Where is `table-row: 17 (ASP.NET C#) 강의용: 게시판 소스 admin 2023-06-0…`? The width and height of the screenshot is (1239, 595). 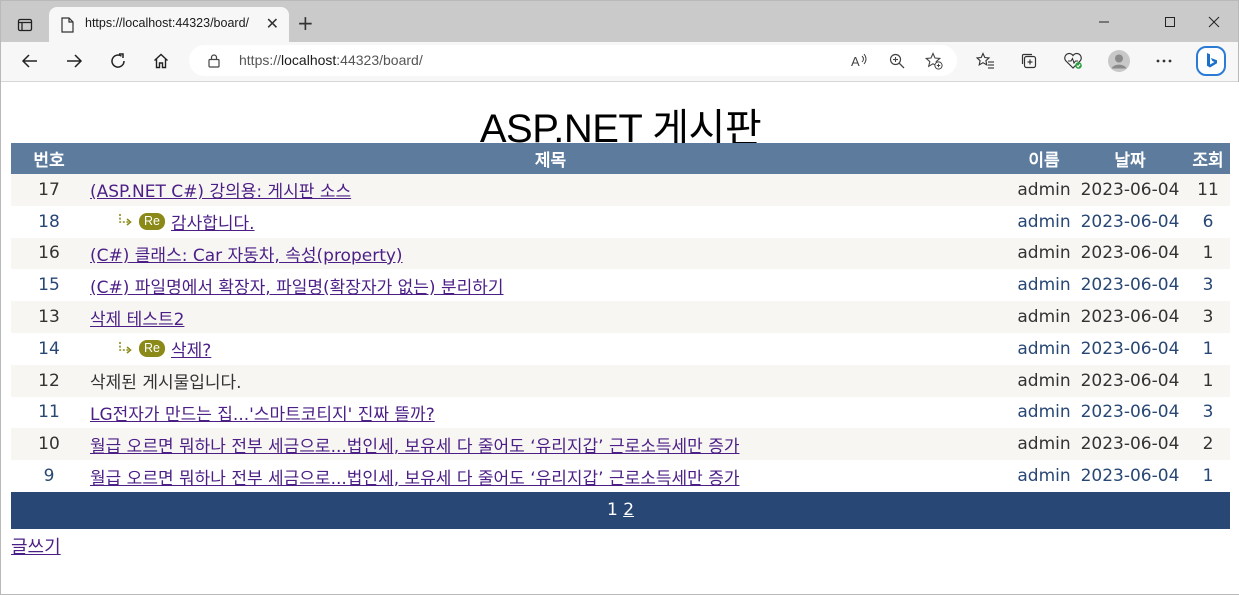 table-row: 17 (ASP.NET C#) 강의용: 게시판 소스 admin 2023-06-0… is located at coordinates (620, 190).